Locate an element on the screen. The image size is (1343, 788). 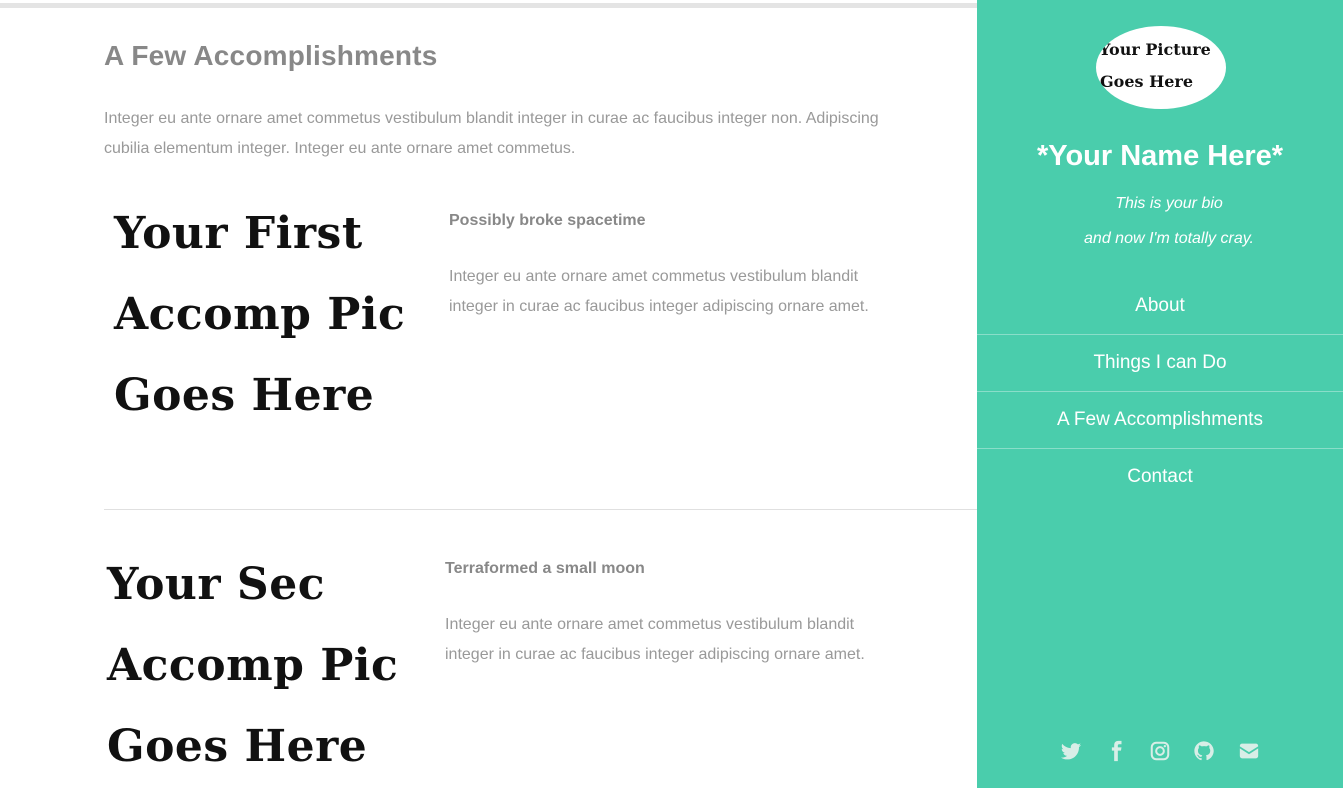
nav-item-accomplishments: A Few Accomplishments is located at coordinates (1160, 420).